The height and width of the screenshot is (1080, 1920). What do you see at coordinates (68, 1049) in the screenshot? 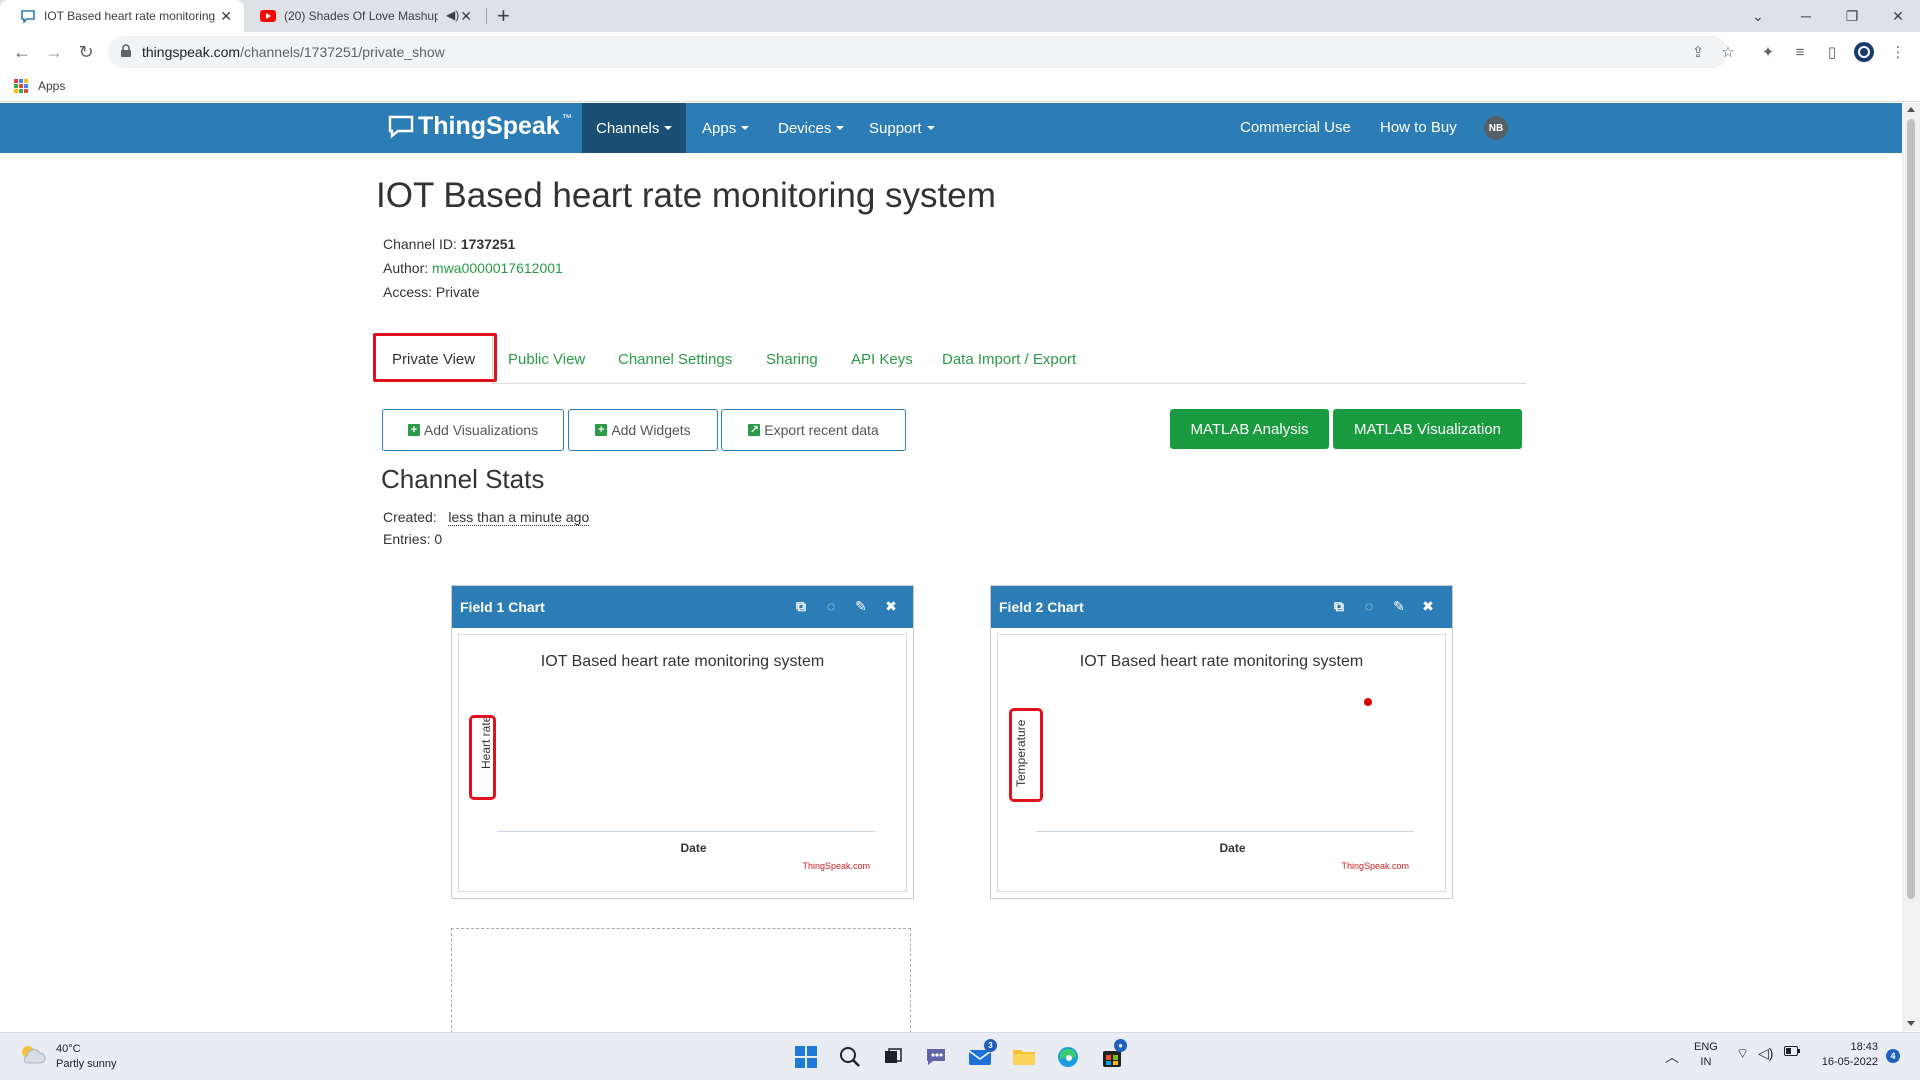
I see `temperature: 40°C` at bounding box center [68, 1049].